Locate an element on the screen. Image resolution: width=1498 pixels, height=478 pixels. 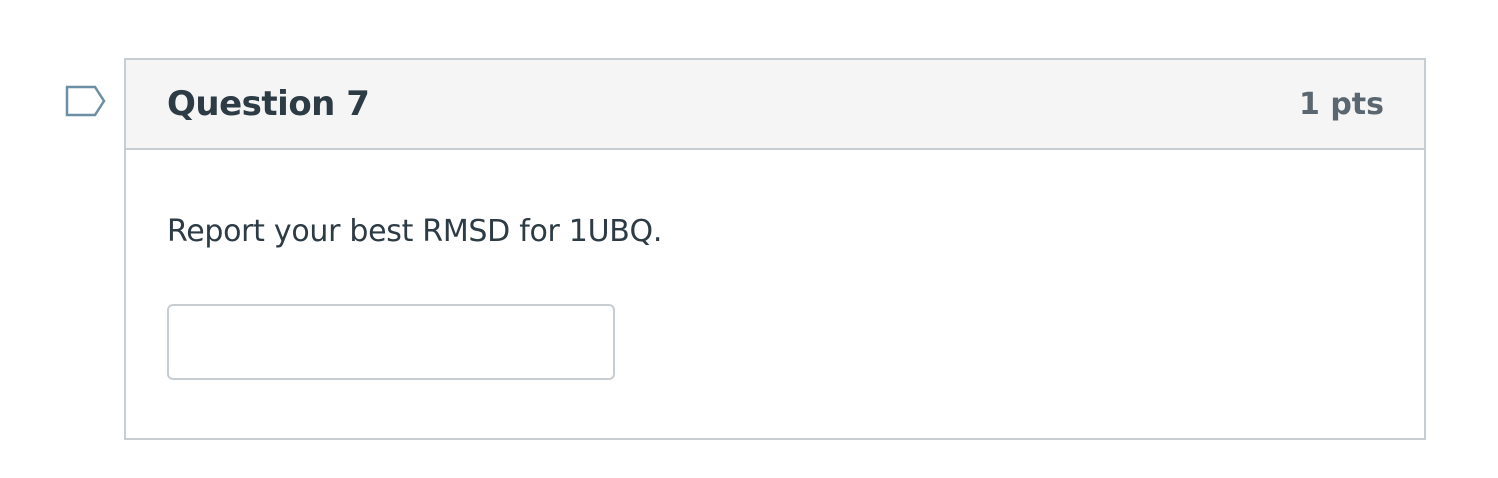
flag-question-icon is located at coordinates (86, 102).